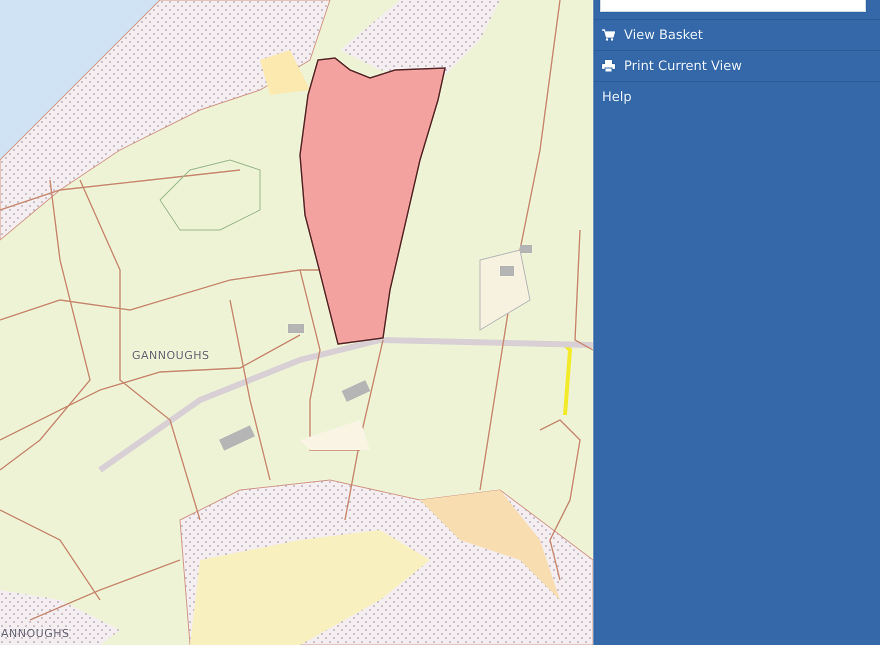  What do you see at coordinates (737, 35) in the screenshot?
I see `menu-link: View Basket` at bounding box center [737, 35].